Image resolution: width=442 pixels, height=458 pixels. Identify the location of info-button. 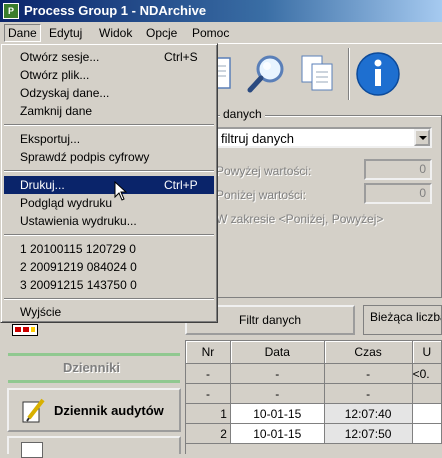
(379, 74).